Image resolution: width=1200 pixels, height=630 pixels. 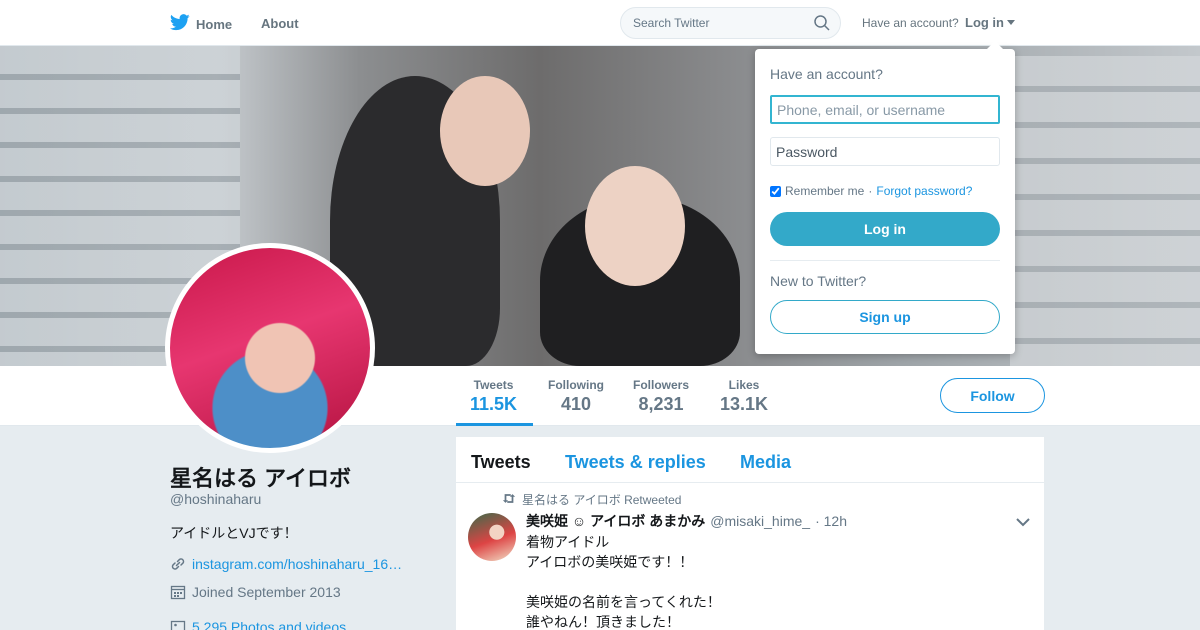 I want to click on photo-icon, so click(x=178, y=624).